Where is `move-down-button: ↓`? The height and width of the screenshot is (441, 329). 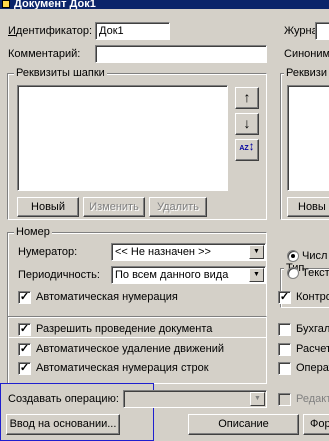 move-down-button: ↓ is located at coordinates (247, 124).